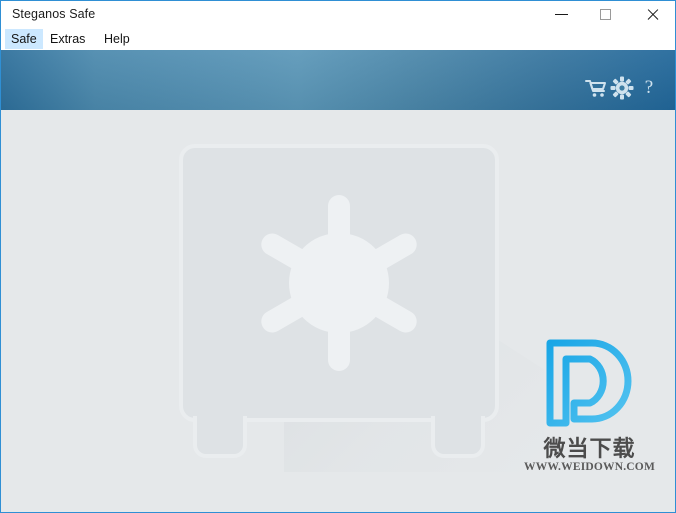  What do you see at coordinates (338, 39) in the screenshot?
I see `menu-bar: Safe Extras Help` at bounding box center [338, 39].